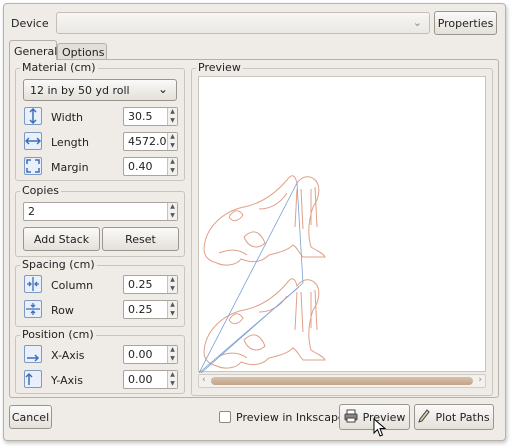 This screenshot has width=512, height=446. Describe the element at coordinates (172, 354) in the screenshot. I see `x-axis-stepper: ▲ ▼` at that location.